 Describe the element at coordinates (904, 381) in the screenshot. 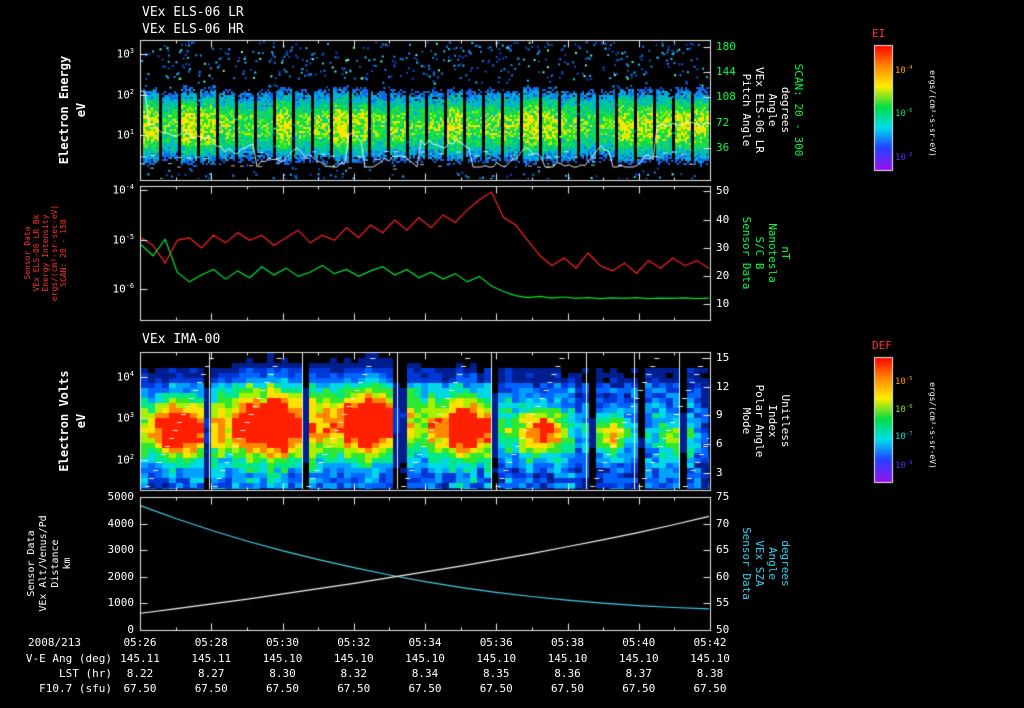

I see `colorbar-tick-label: 10-5` at that location.